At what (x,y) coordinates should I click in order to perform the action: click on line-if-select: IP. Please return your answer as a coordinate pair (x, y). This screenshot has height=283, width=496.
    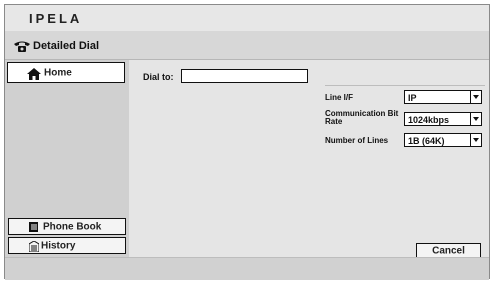
    Looking at the image, I should click on (443, 97).